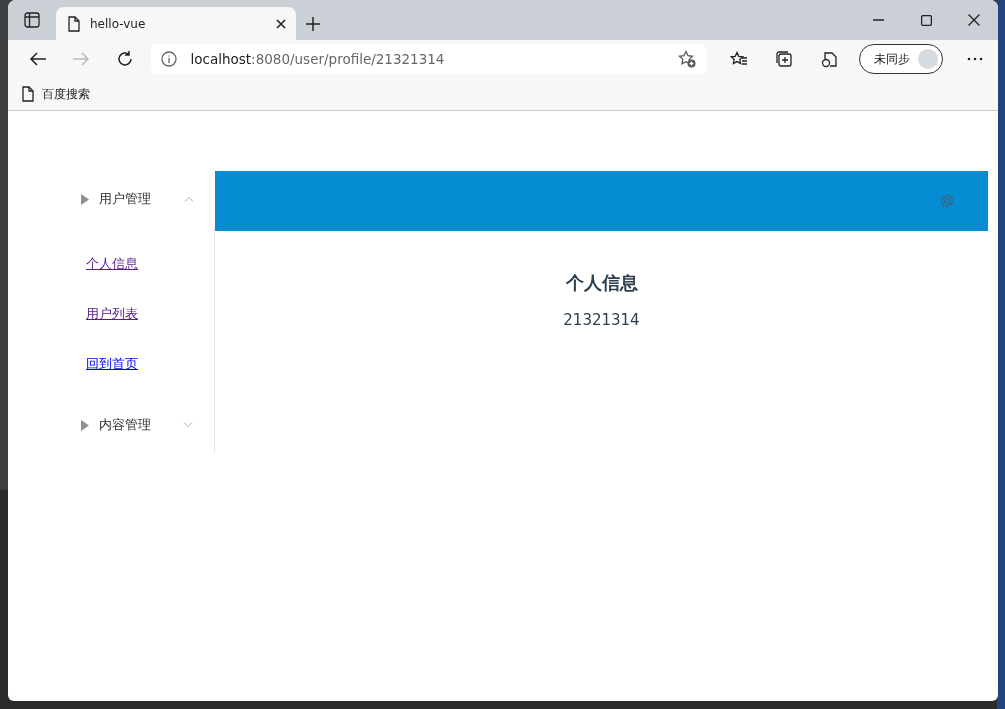 This screenshot has height=709, width=1005. I want to click on info-icon, so click(168, 59).